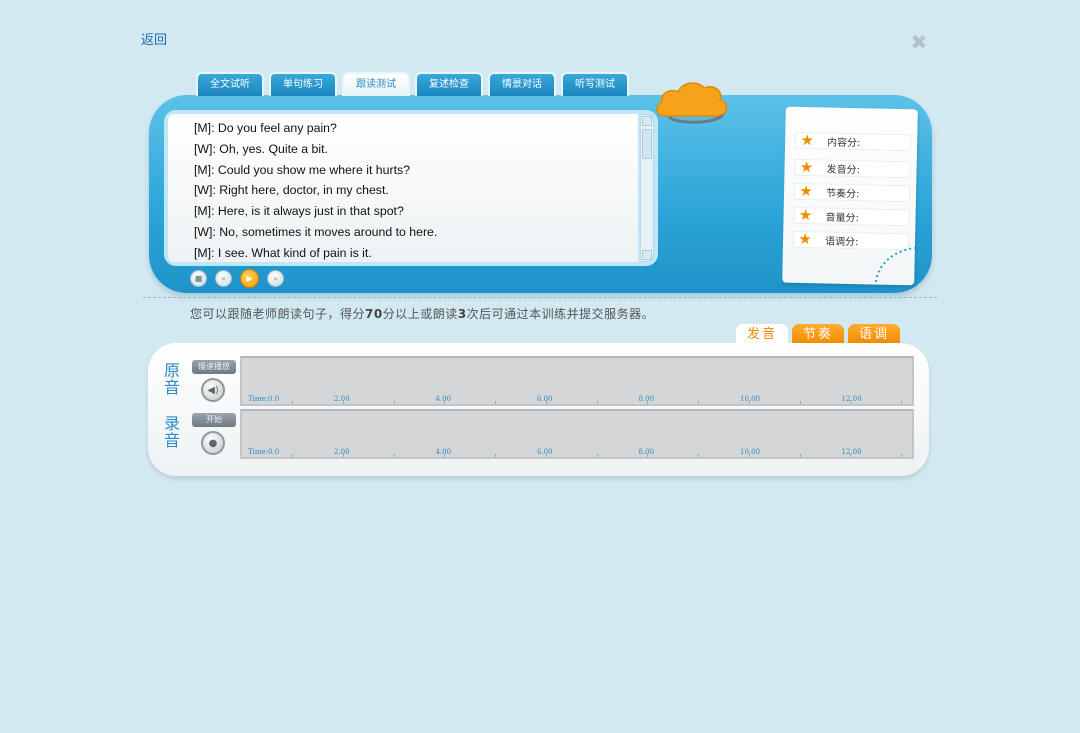  What do you see at coordinates (843, 170) in the screenshot?
I see `score-label: 发音分:` at bounding box center [843, 170].